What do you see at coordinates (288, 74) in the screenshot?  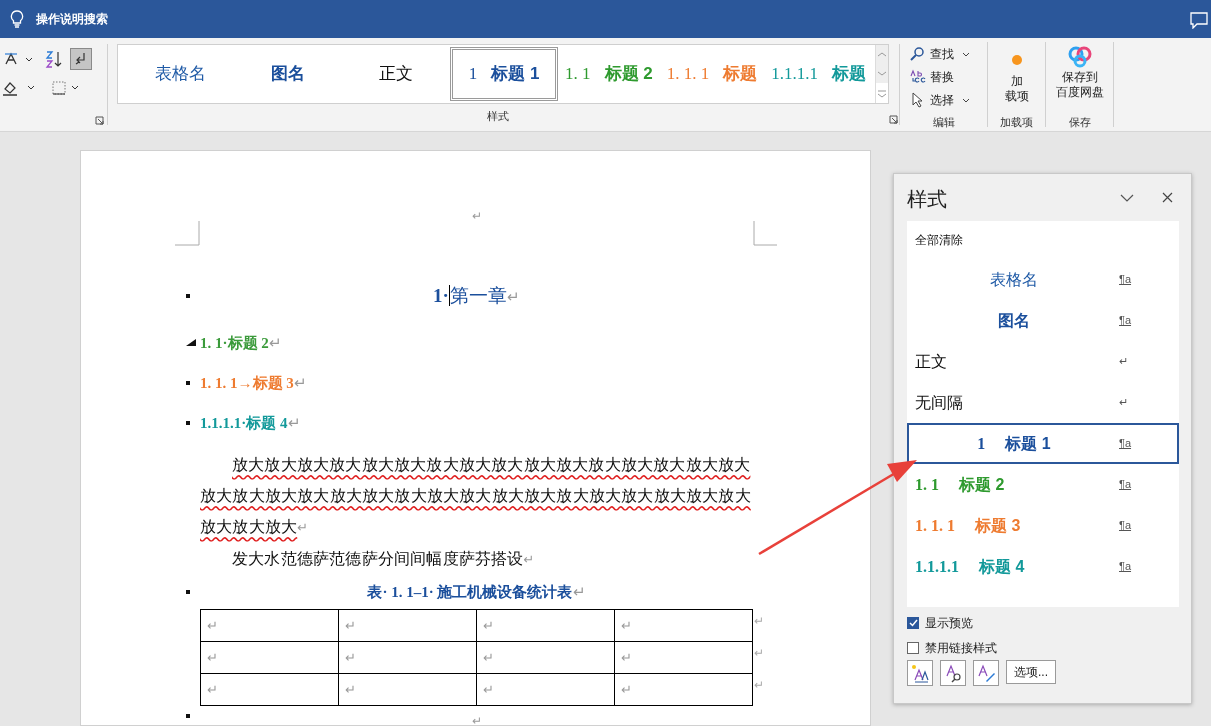 I see `style-gallery-item: 图名` at bounding box center [288, 74].